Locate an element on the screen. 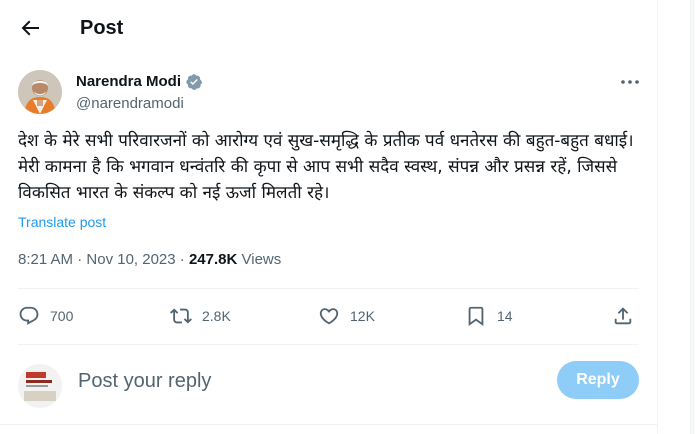 This screenshot has height=434, width=695. author-name: Narendra Modi is located at coordinates (128, 82).